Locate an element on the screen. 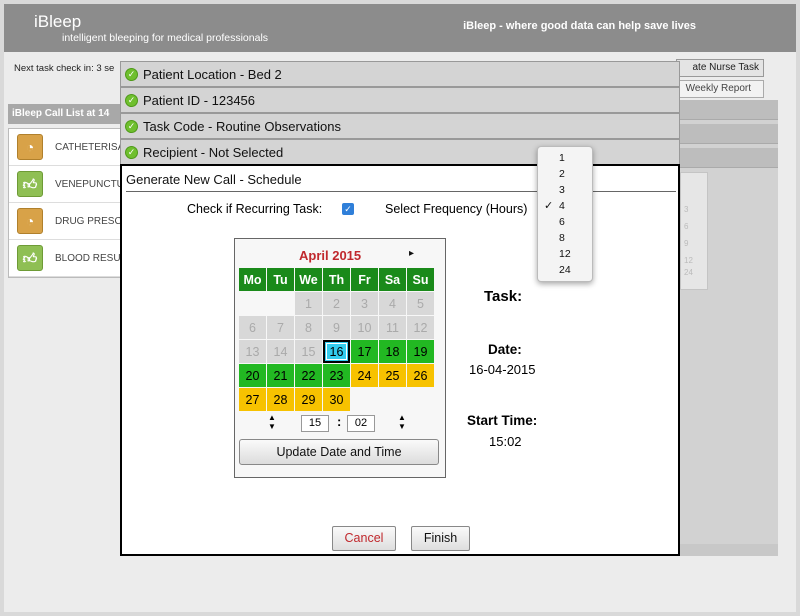 This screenshot has width=800, height=616. recurring-task-label: Check if Recurring Task: is located at coordinates (255, 209).